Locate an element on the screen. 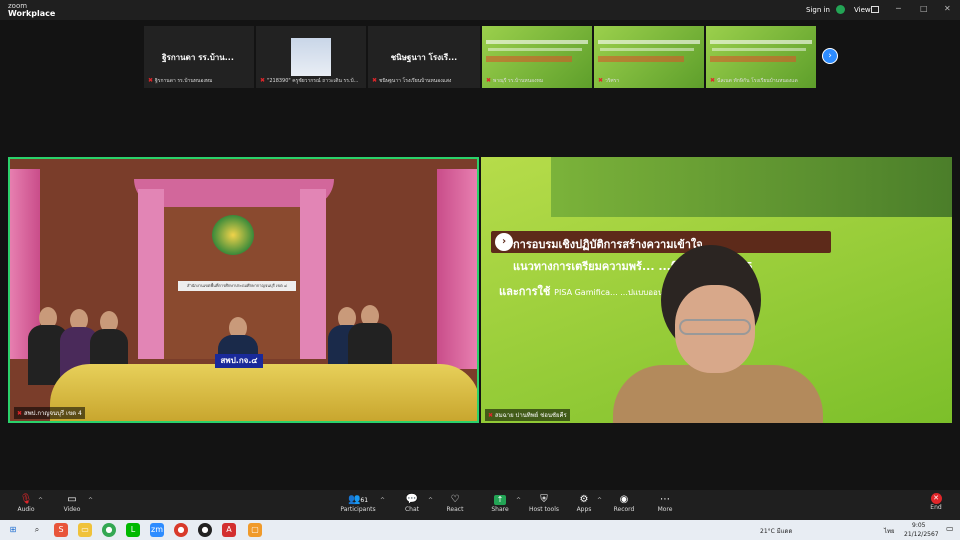  heart-icon: ♡ is located at coordinates (455, 499).